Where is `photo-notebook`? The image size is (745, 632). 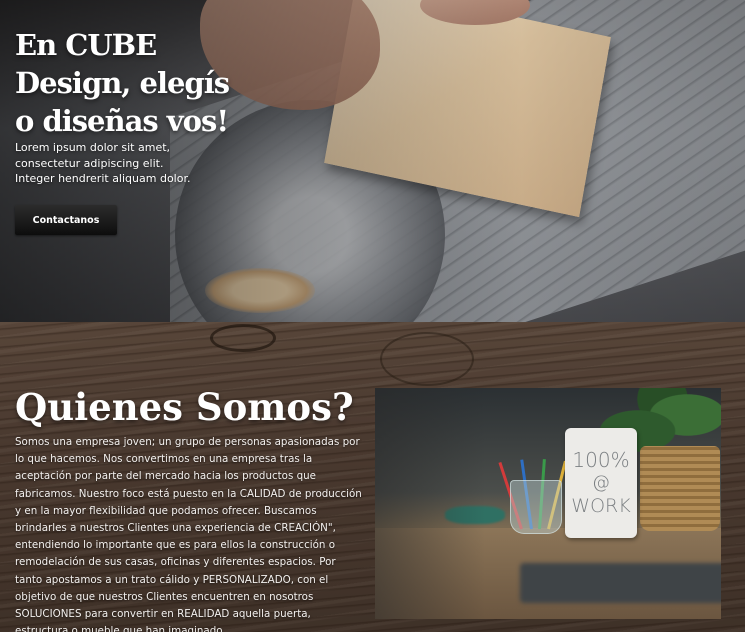
photo-notebook is located at coordinates (620, 583).